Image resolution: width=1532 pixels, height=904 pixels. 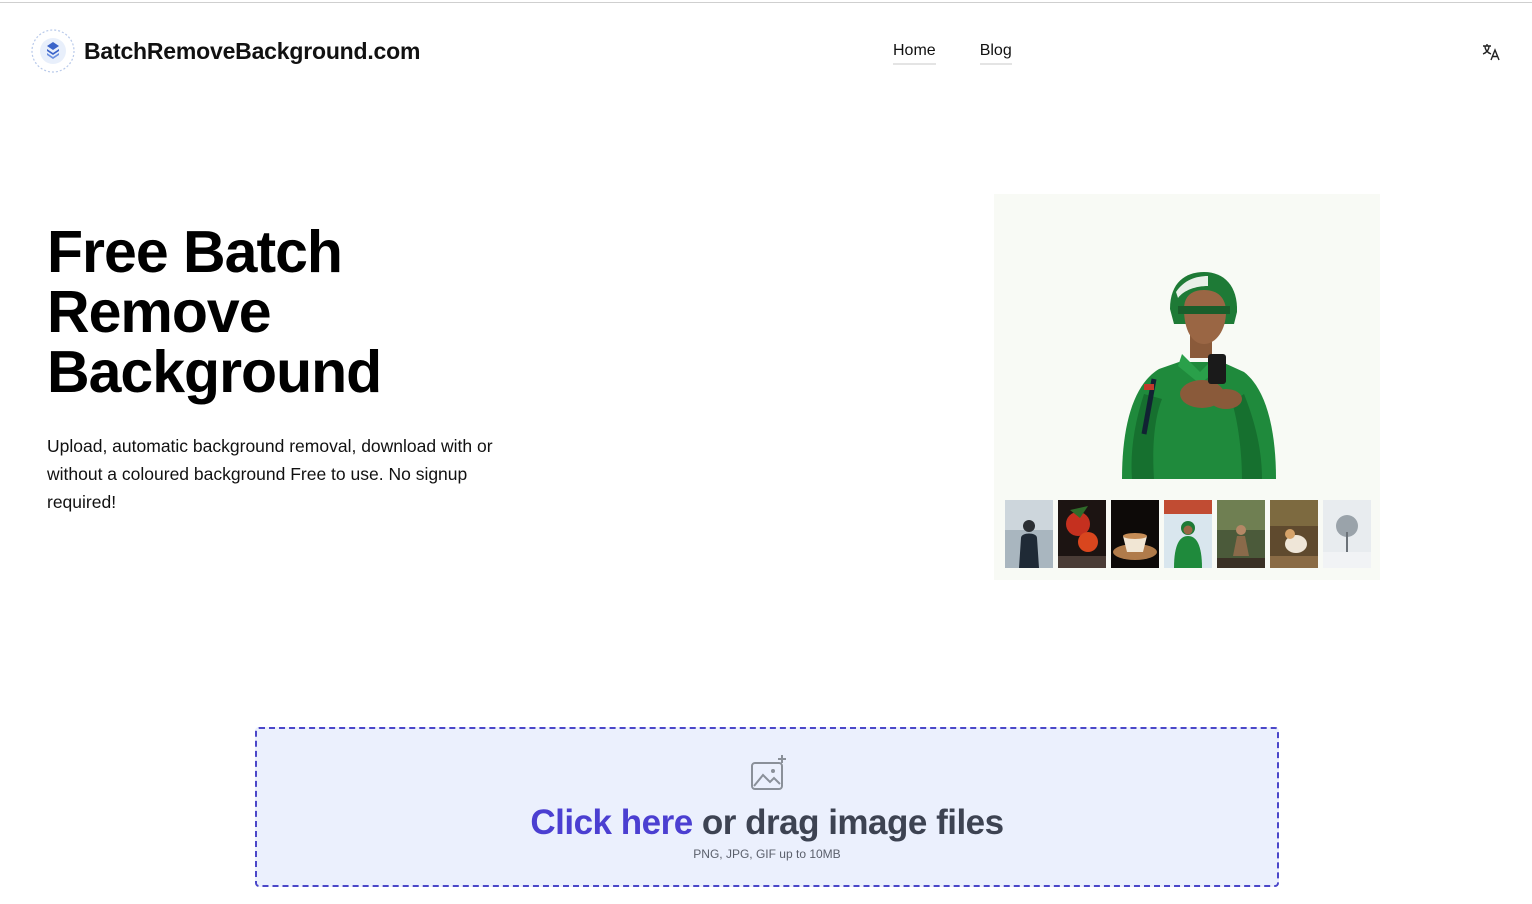 What do you see at coordinates (1082, 534) in the screenshot?
I see `thumb-fruit` at bounding box center [1082, 534].